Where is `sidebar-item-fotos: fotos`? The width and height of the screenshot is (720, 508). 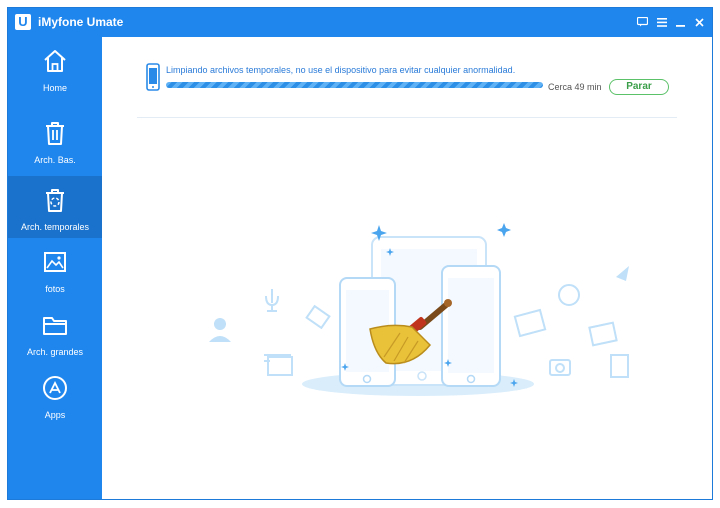
sidebar-item-fotos: fotos is located at coordinates (55, 269).